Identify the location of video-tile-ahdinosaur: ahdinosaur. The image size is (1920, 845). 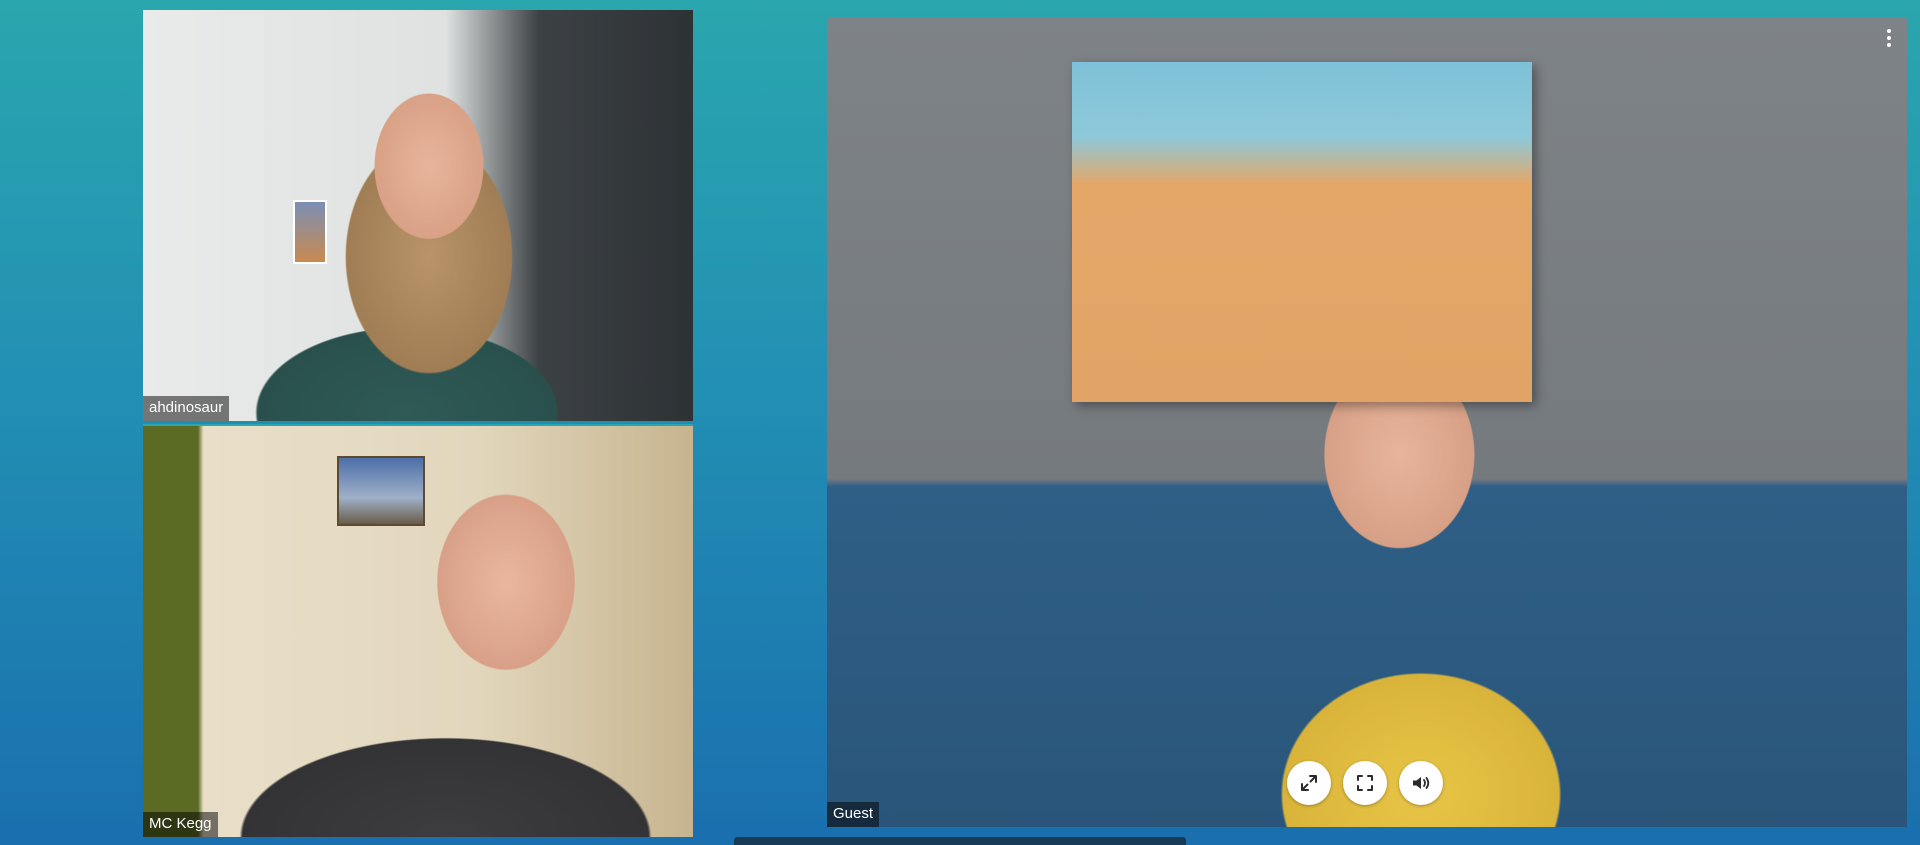
(418, 214).